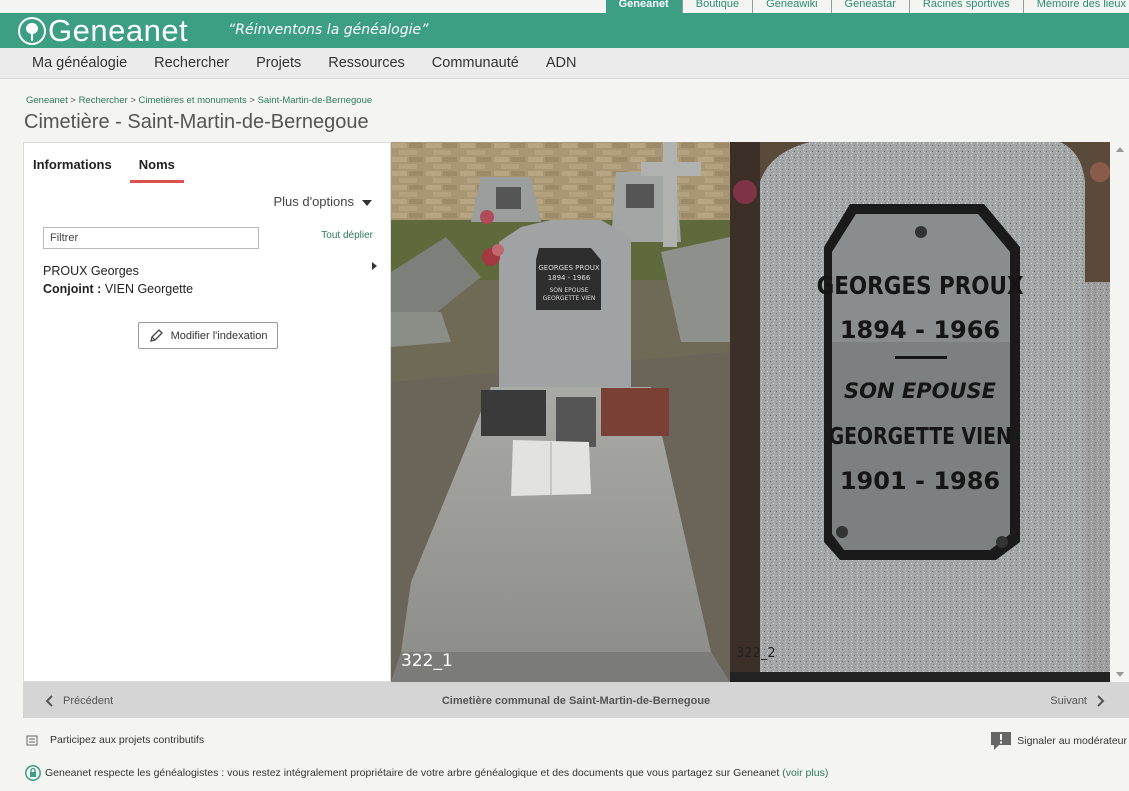  Describe the element at coordinates (156, 335) in the screenshot. I see `pencil-icon` at that location.